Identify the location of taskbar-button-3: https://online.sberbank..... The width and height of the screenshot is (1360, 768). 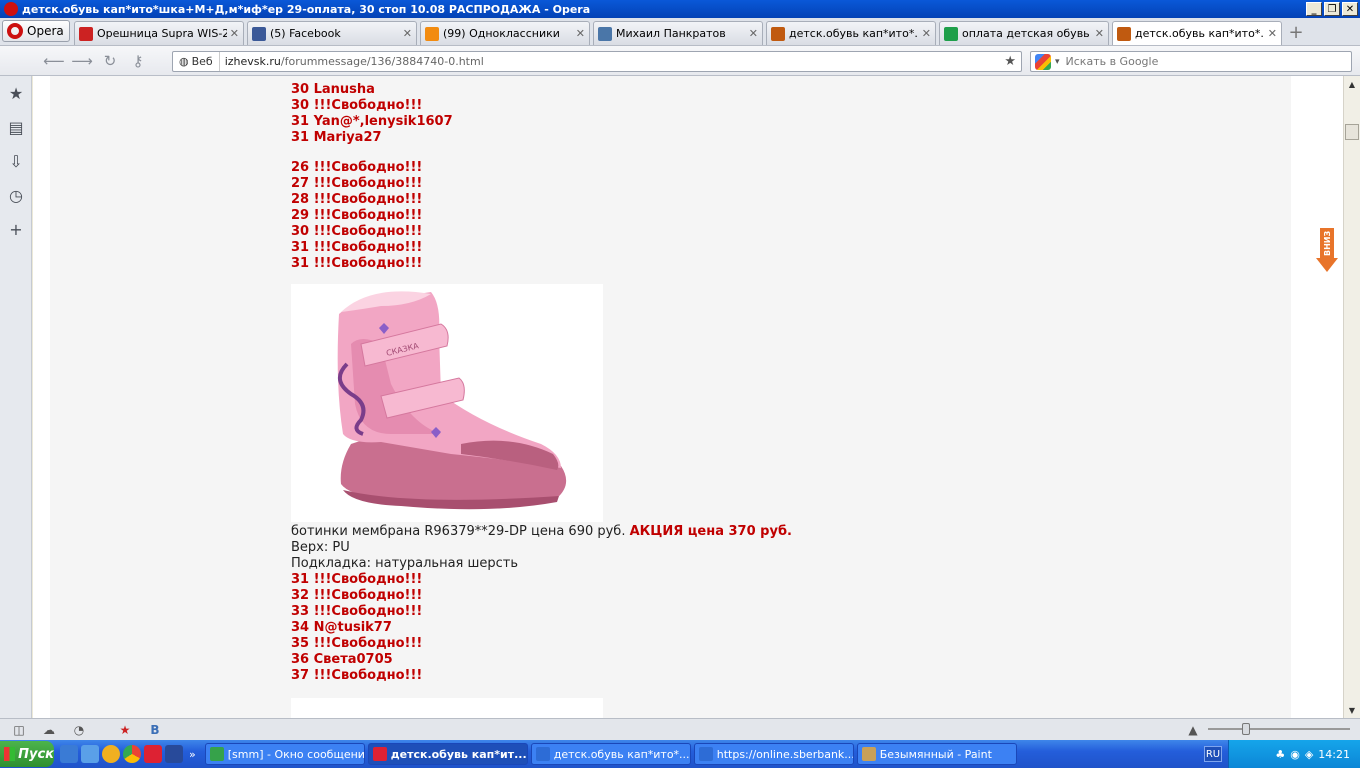
(773, 754).